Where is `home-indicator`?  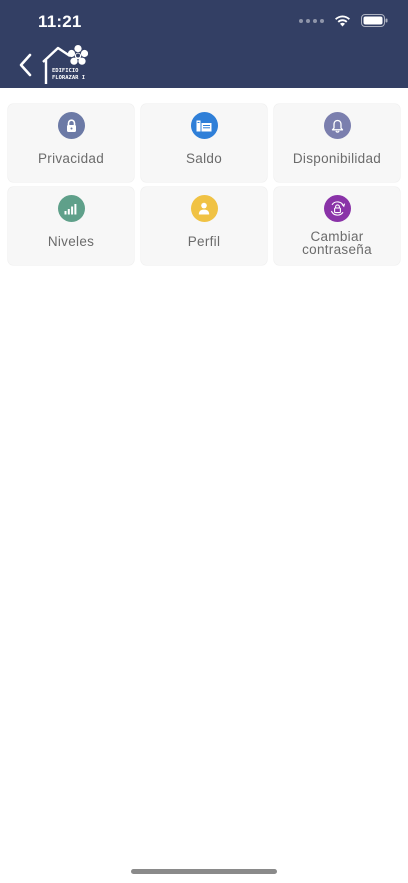
home-indicator is located at coordinates (204, 871).